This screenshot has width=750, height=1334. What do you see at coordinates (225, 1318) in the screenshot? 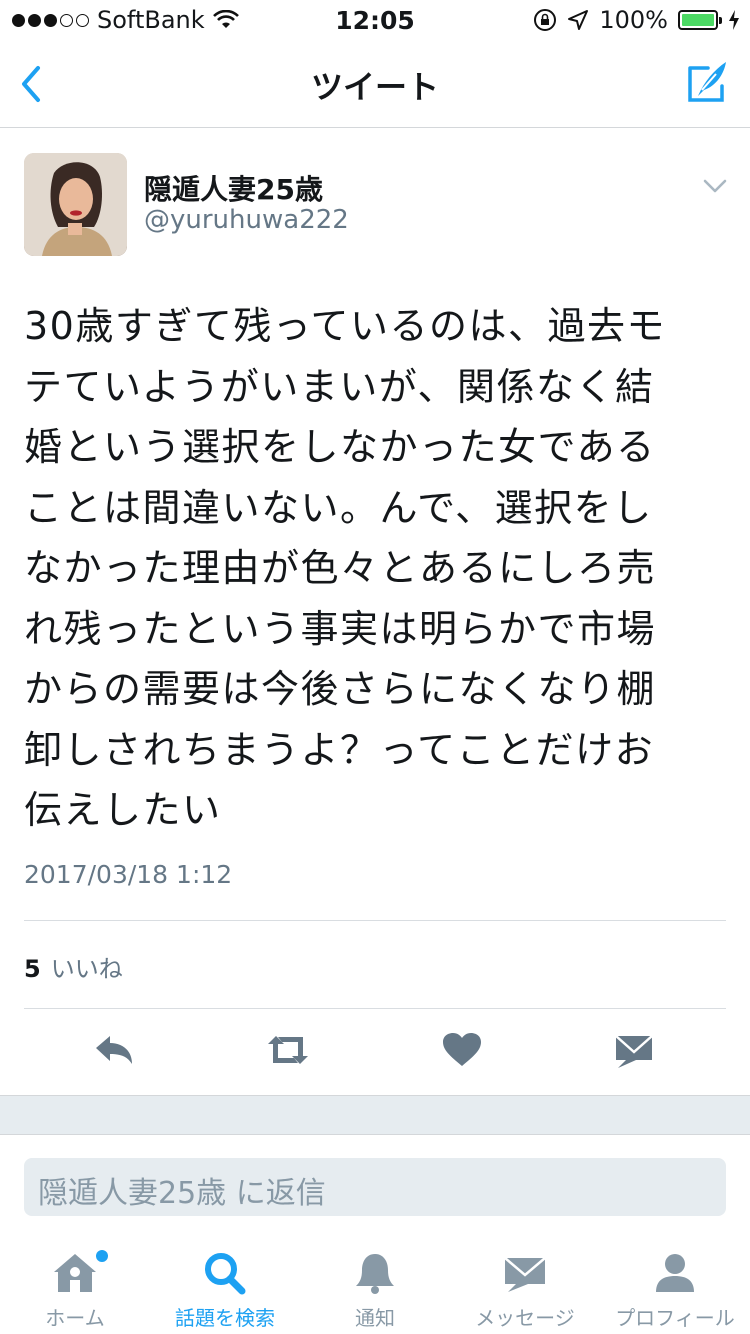
I see `tab-label: 話題を検索` at bounding box center [225, 1318].